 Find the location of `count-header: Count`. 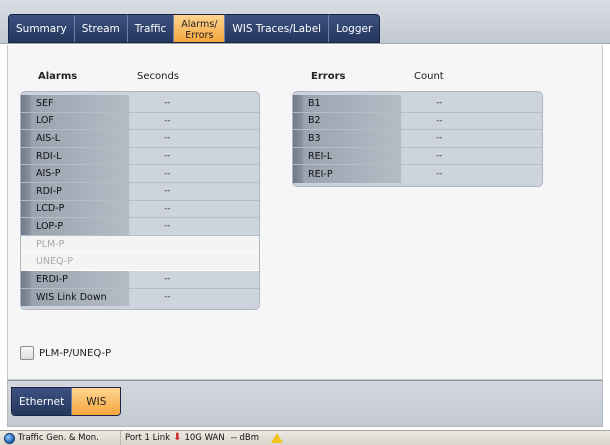

count-header: Count is located at coordinates (429, 76).